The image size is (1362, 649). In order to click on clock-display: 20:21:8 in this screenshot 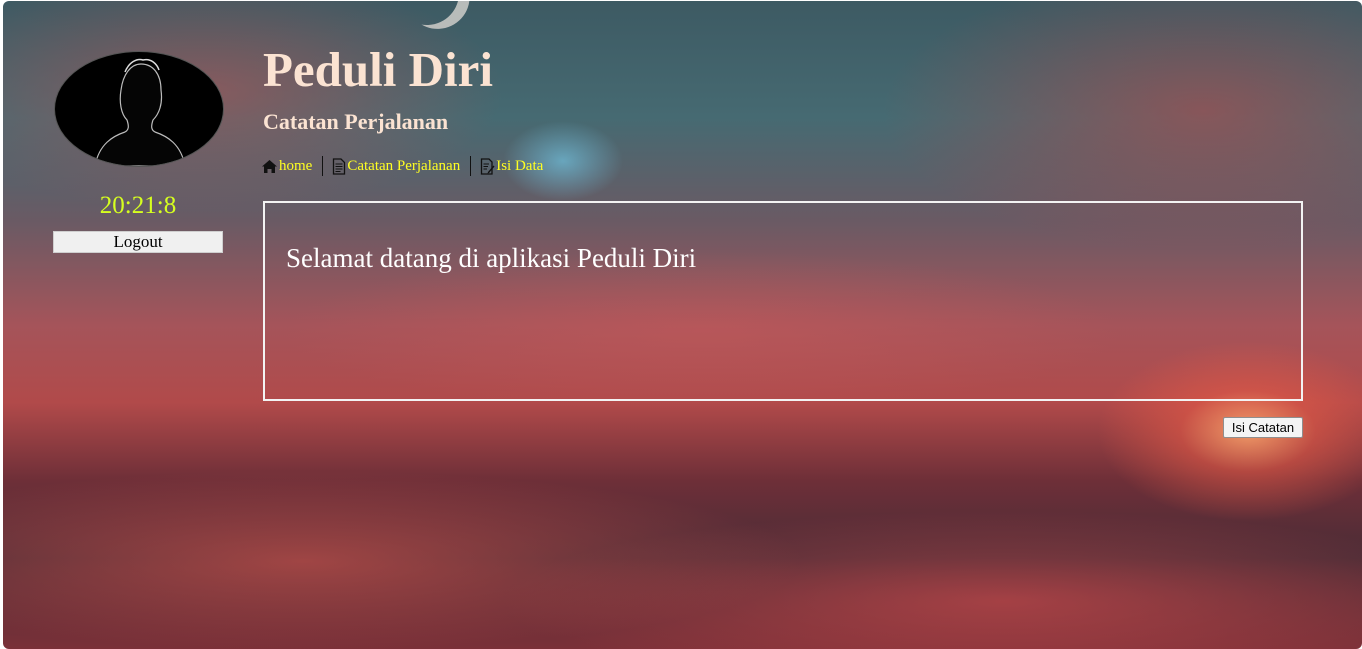, I will do `click(138, 205)`.